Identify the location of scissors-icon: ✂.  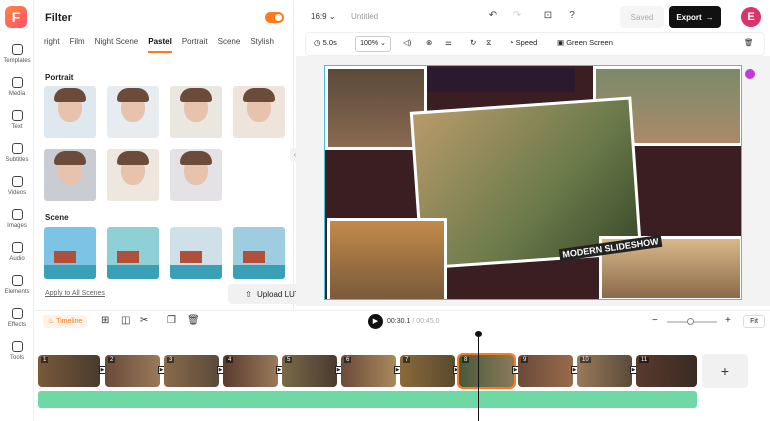
(144, 320).